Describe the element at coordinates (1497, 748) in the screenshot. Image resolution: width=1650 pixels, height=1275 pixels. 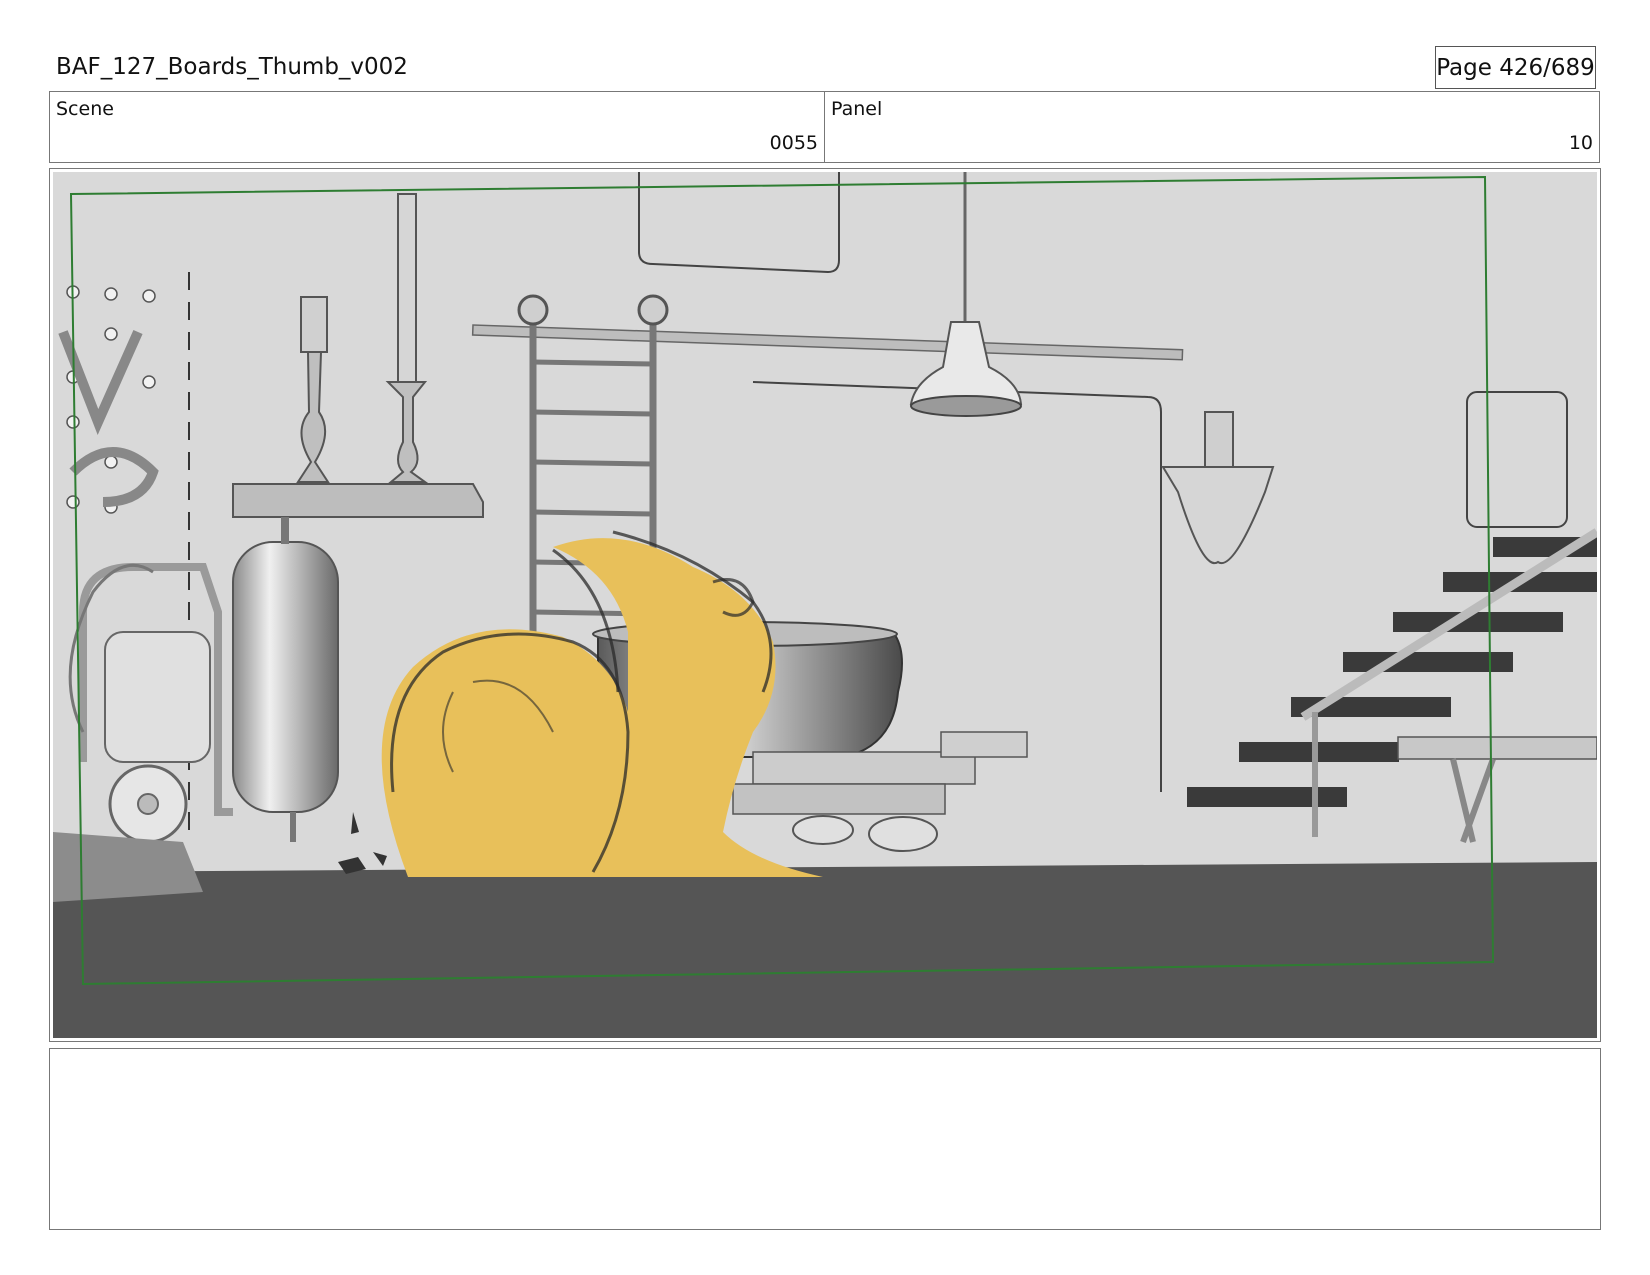
I see `side-table` at that location.